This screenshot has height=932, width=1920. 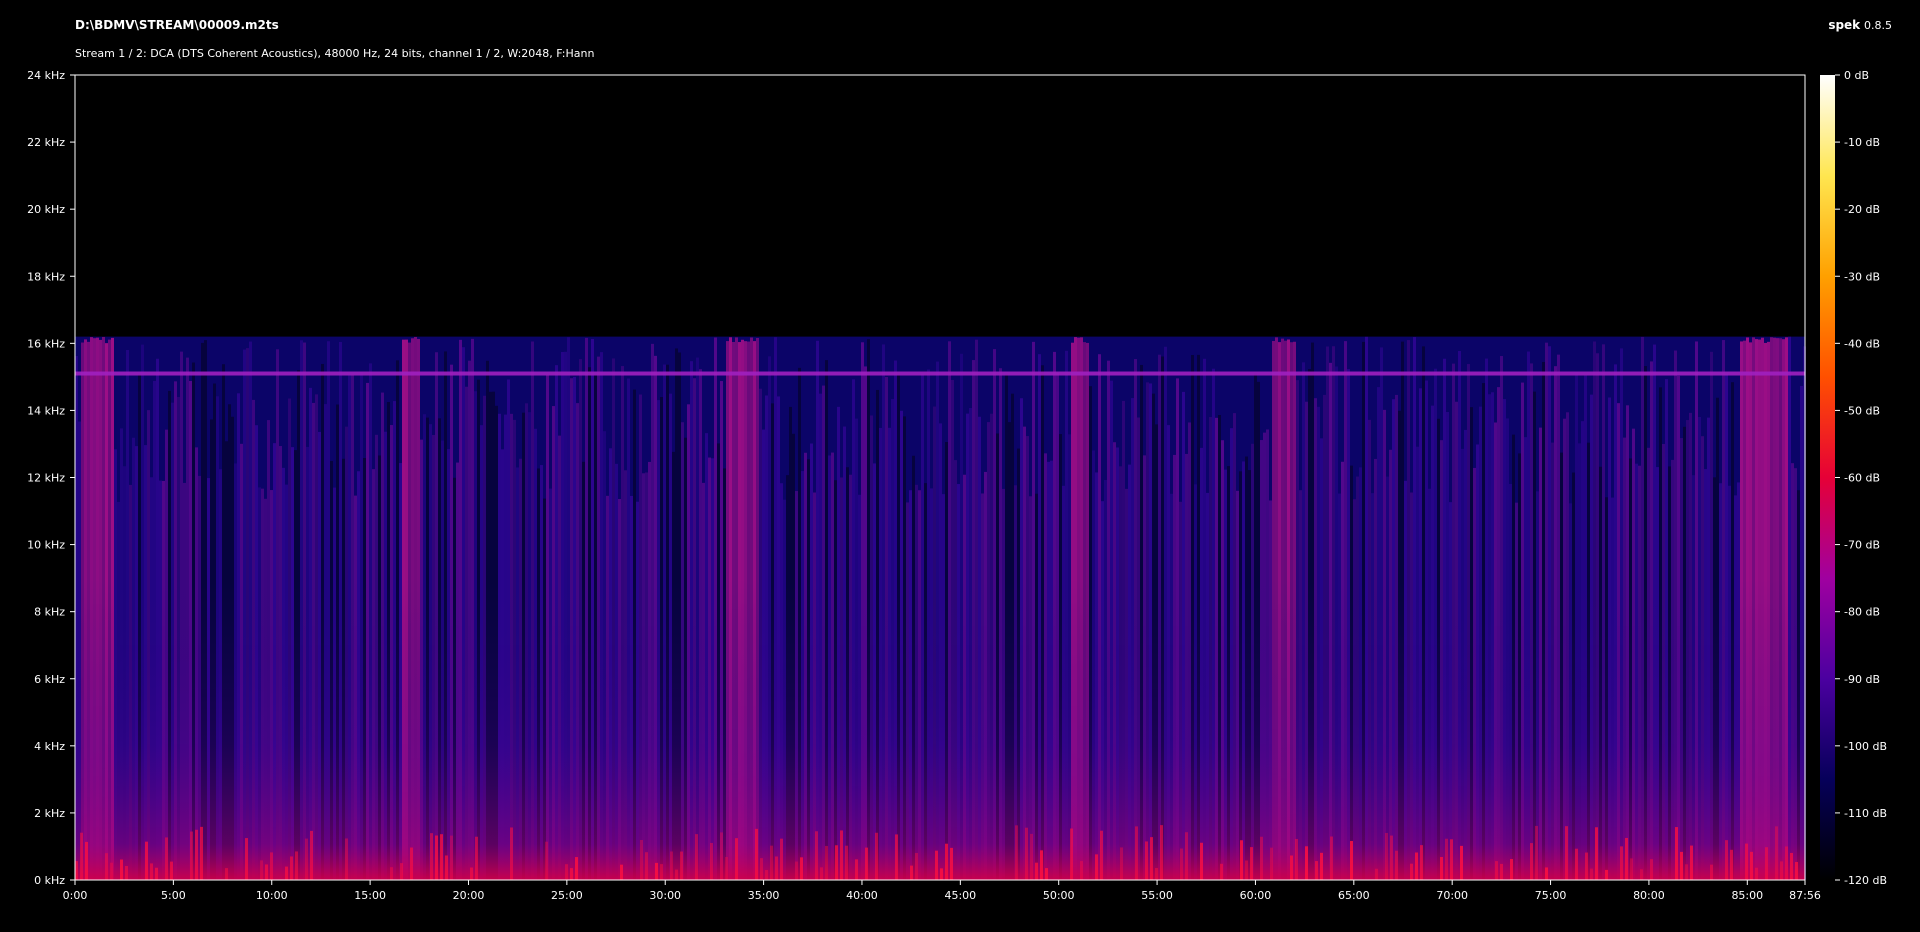 What do you see at coordinates (272, 895) in the screenshot?
I see `x-tick-label: 10:00` at bounding box center [272, 895].